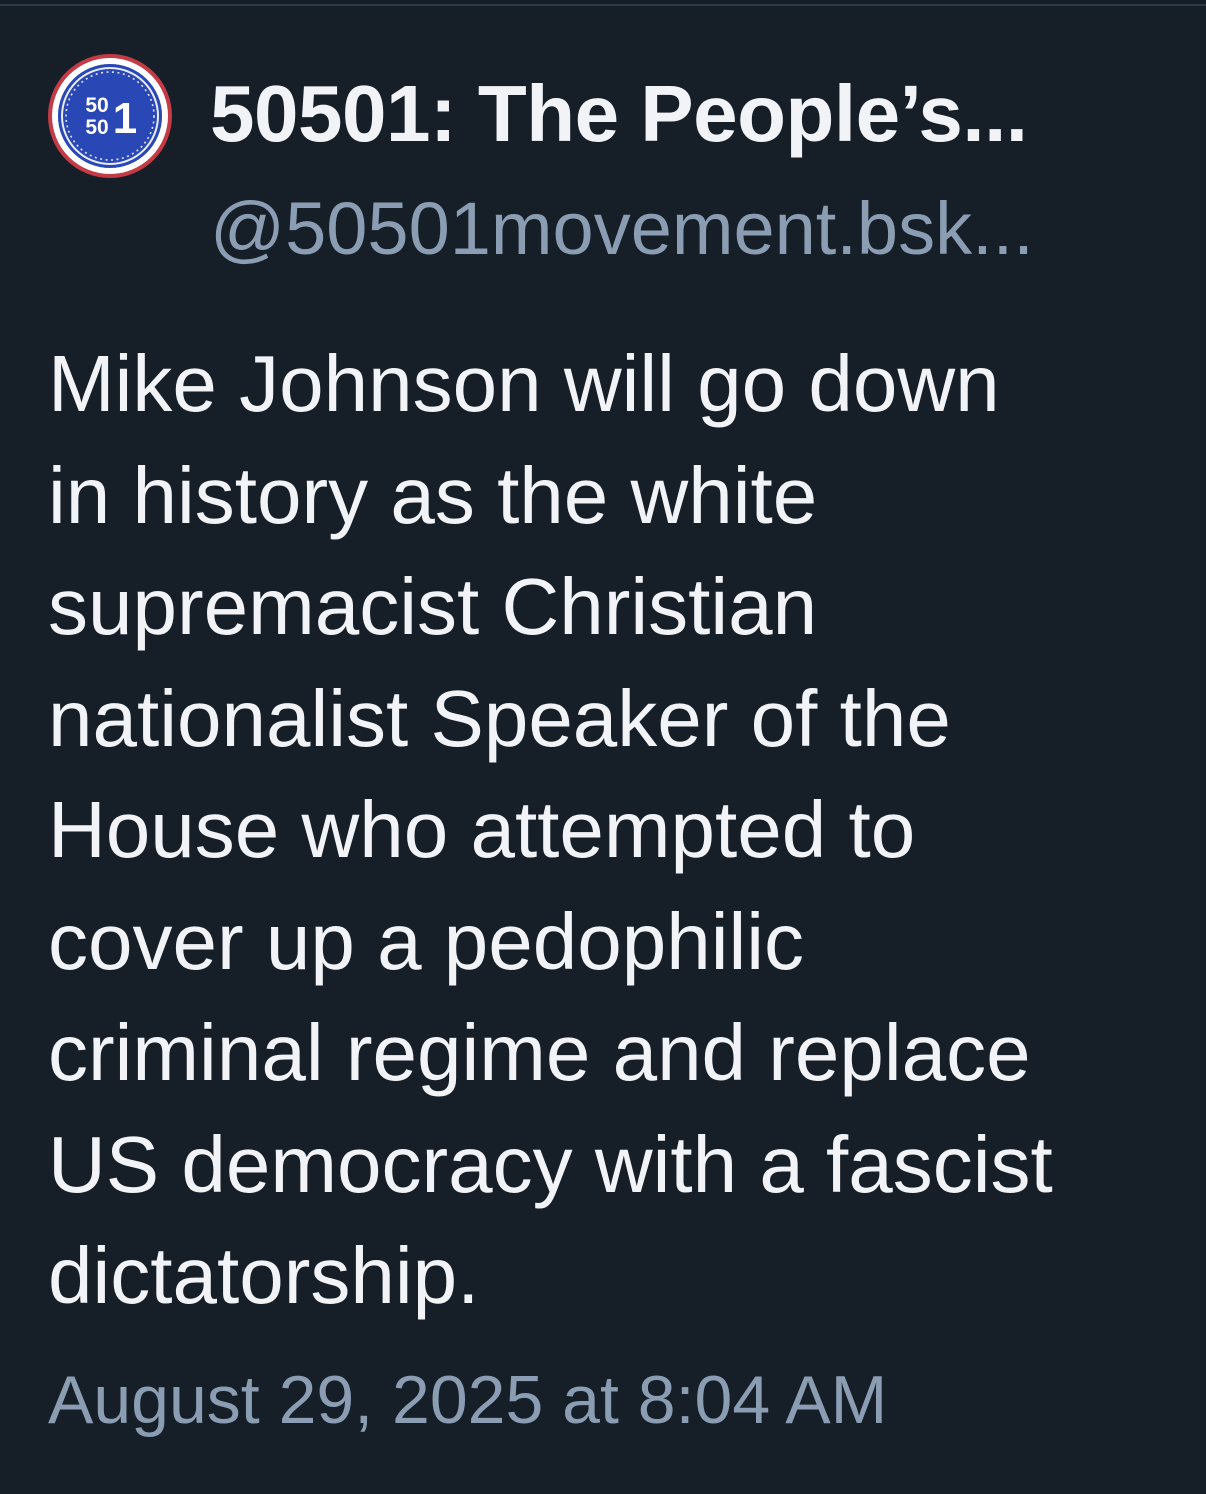 This screenshot has height=1494, width=1206. Describe the element at coordinates (433, 495) in the screenshot. I see `post-body-line: in history as the white` at that location.